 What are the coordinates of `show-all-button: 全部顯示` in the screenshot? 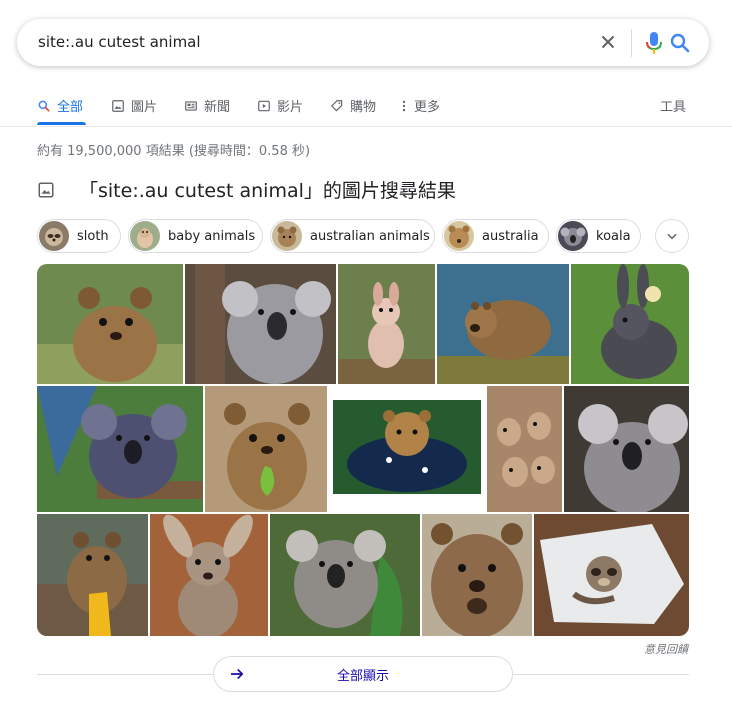 It's located at (363, 674).